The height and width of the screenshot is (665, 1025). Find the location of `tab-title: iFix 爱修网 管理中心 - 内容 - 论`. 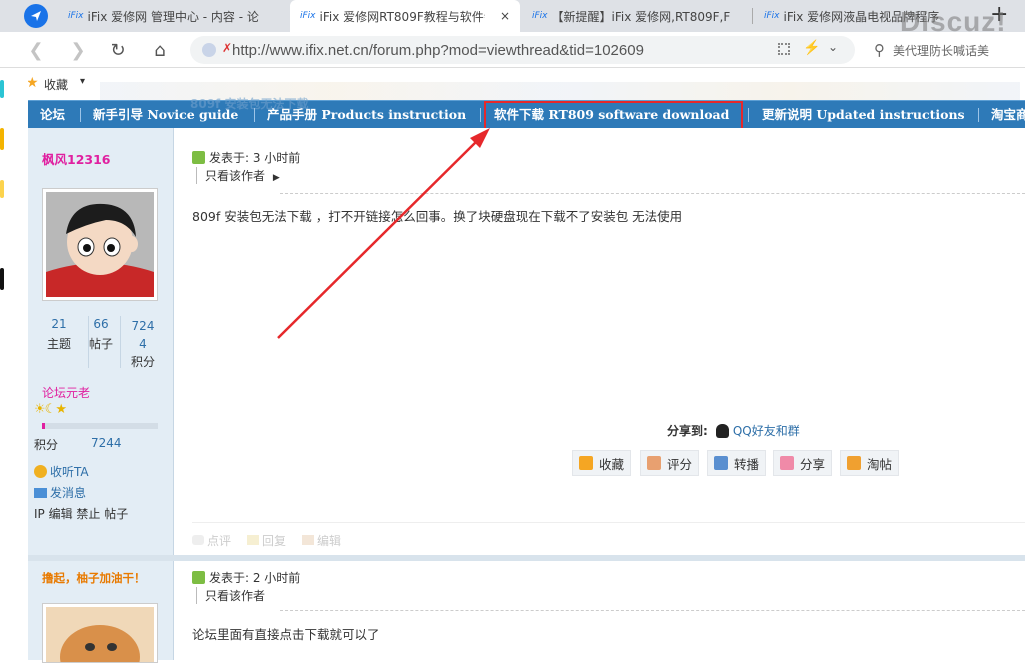

tab-title: iFix 爱修网 管理中心 - 内容 - 论 is located at coordinates (173, 16).